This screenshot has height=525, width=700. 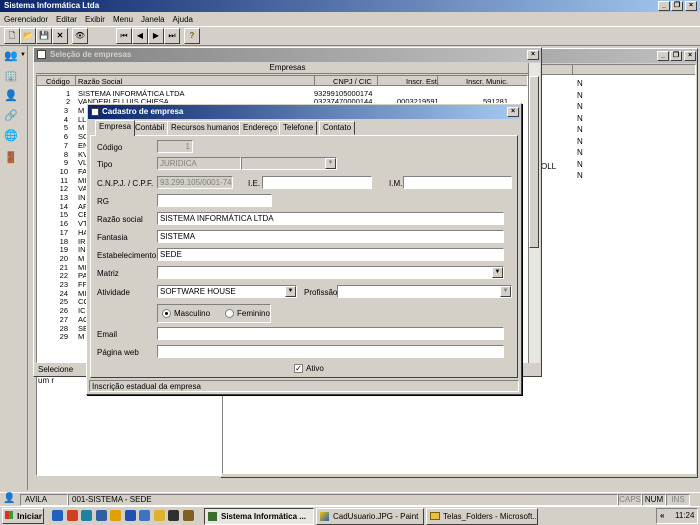 What do you see at coordinates (55, 162) in the screenshot?
I see `grid-row-codigo: 9` at bounding box center [55, 162].